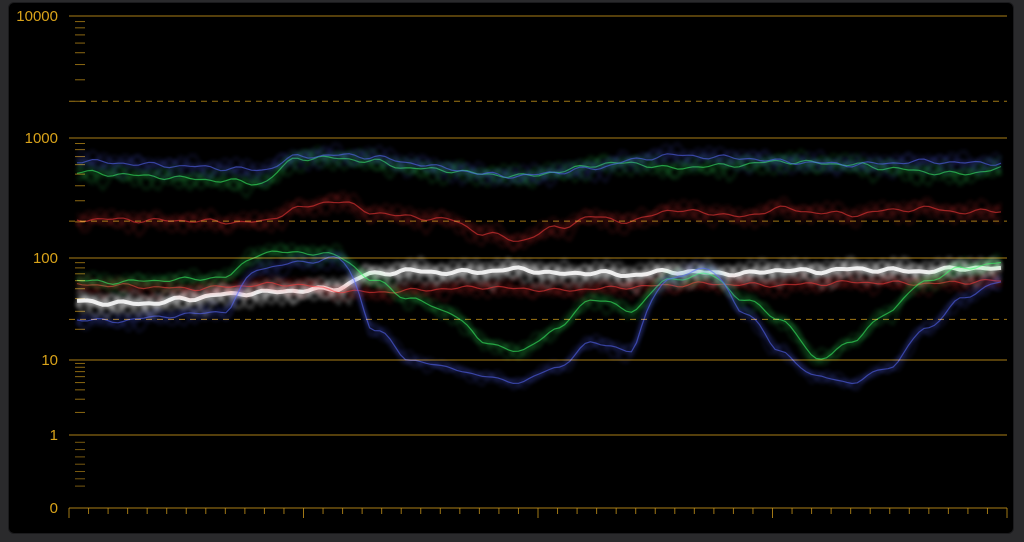 This screenshot has width=1024, height=542. Describe the element at coordinates (41, 138) in the screenshot. I see `y-tick-label: 1000` at that location.